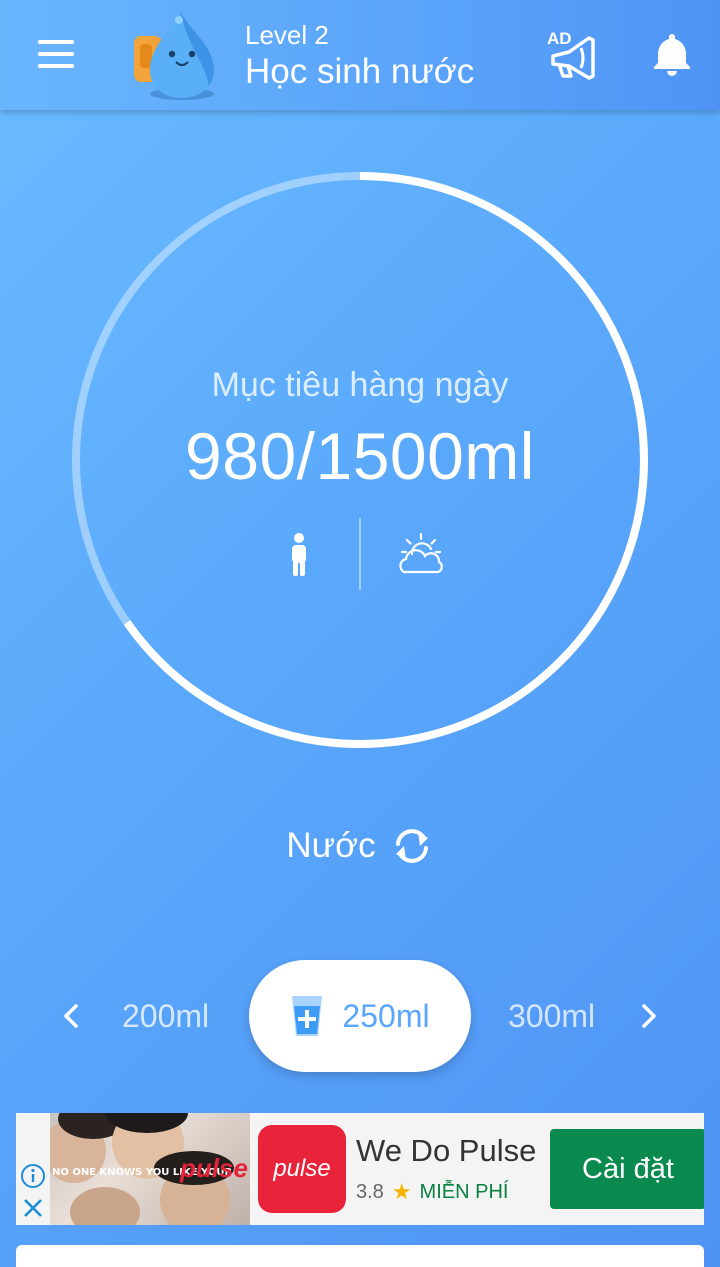 This screenshot has height=1267, width=720. I want to click on ad-megaphone-button: AD, so click(573, 54).